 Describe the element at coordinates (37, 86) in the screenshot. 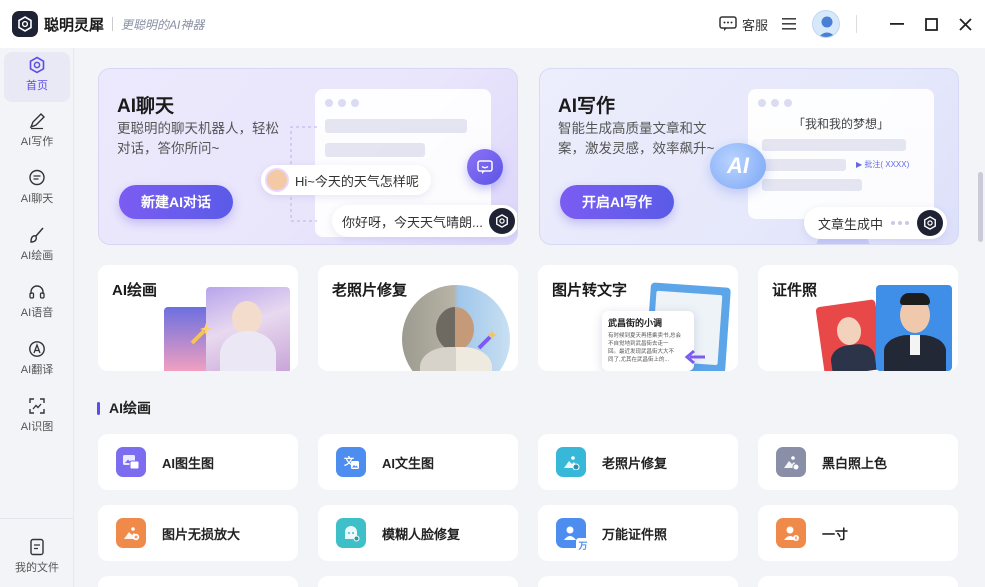

I see `sidebar-item-label: 首页` at that location.